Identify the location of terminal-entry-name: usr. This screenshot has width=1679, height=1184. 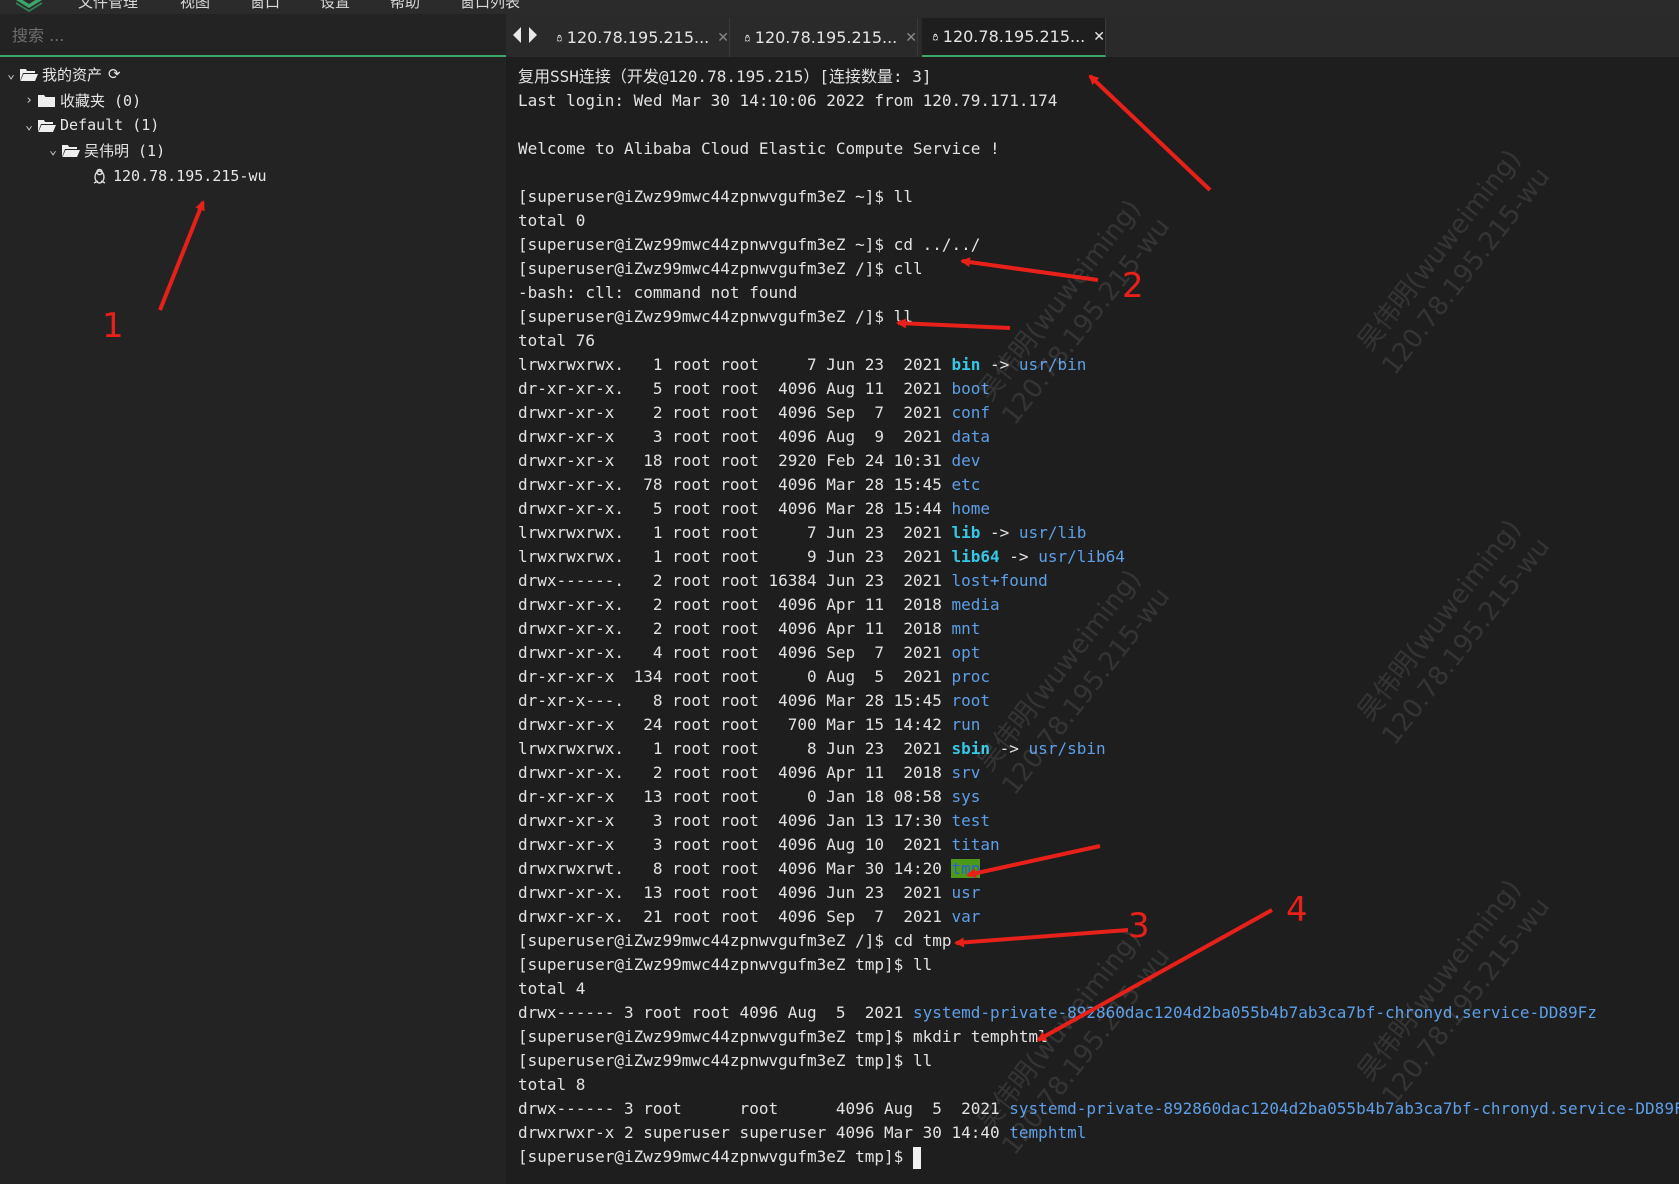
(966, 892).